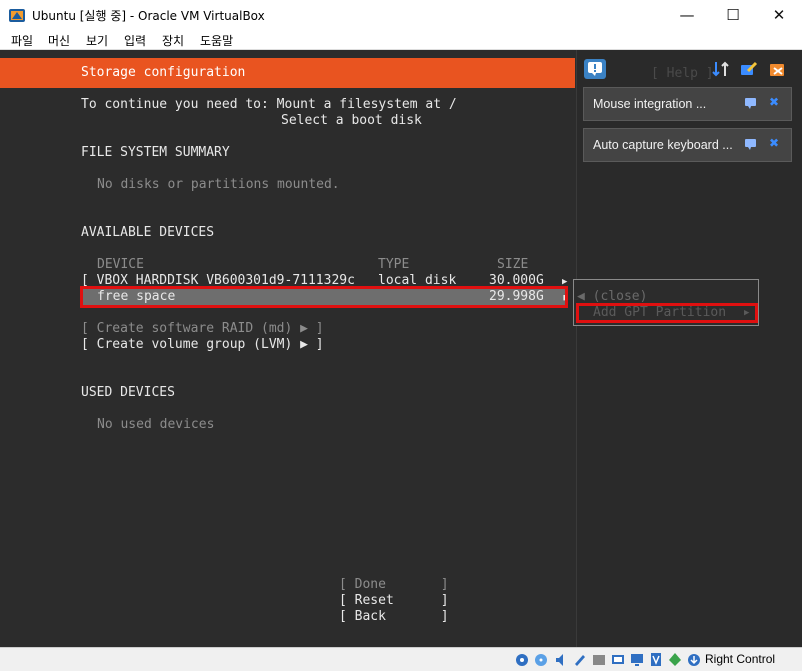  I want to click on back-button: [ Back ], so click(394, 617).